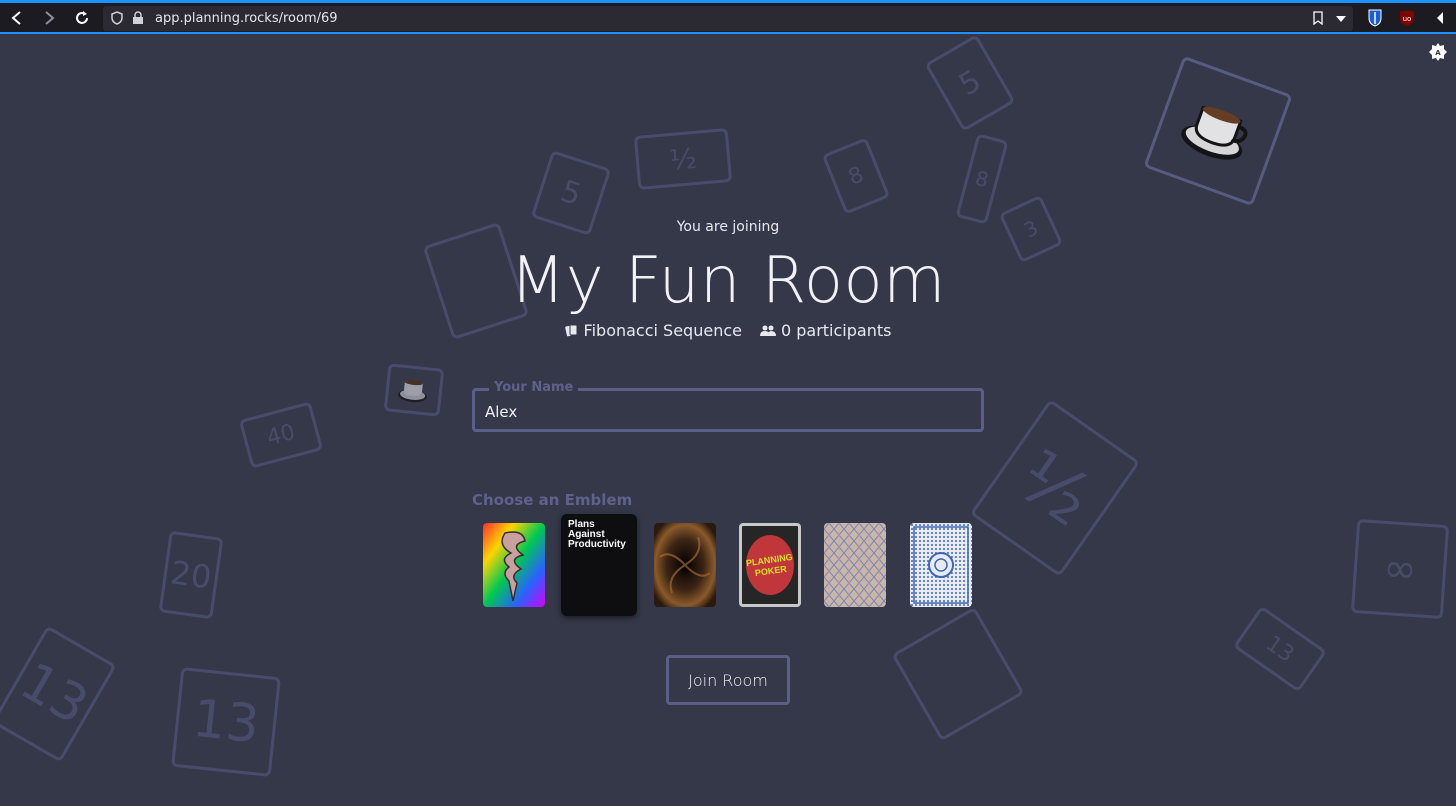  I want to click on emblem-planning-poker: PLANNING POKER, so click(770, 565).